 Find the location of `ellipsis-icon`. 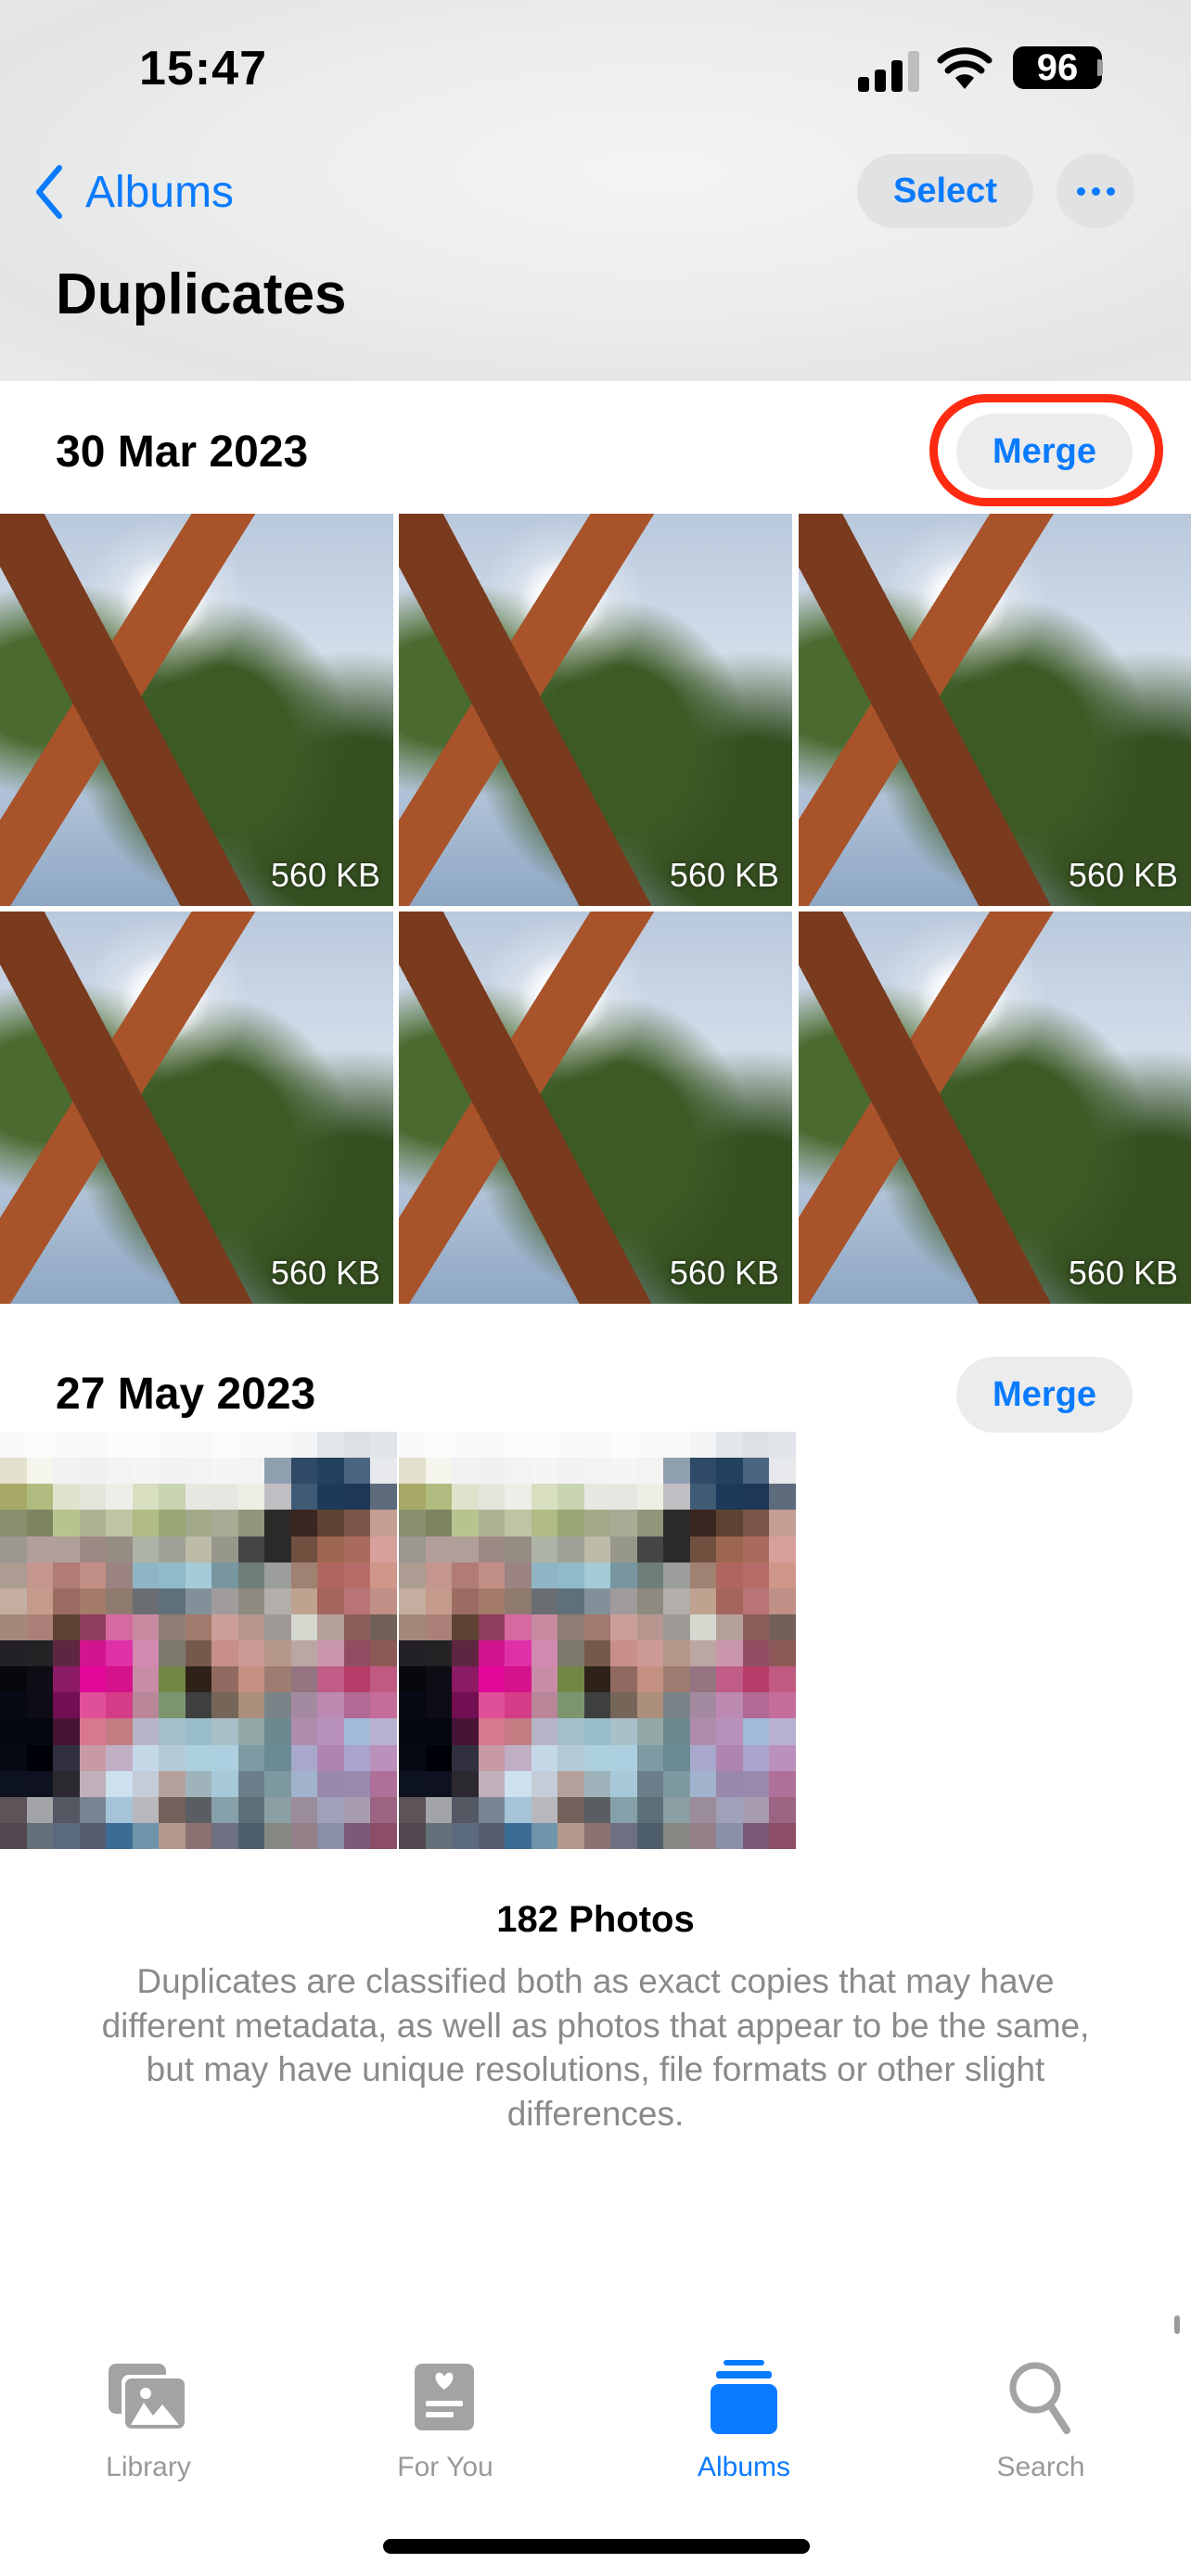

ellipsis-icon is located at coordinates (1095, 191).